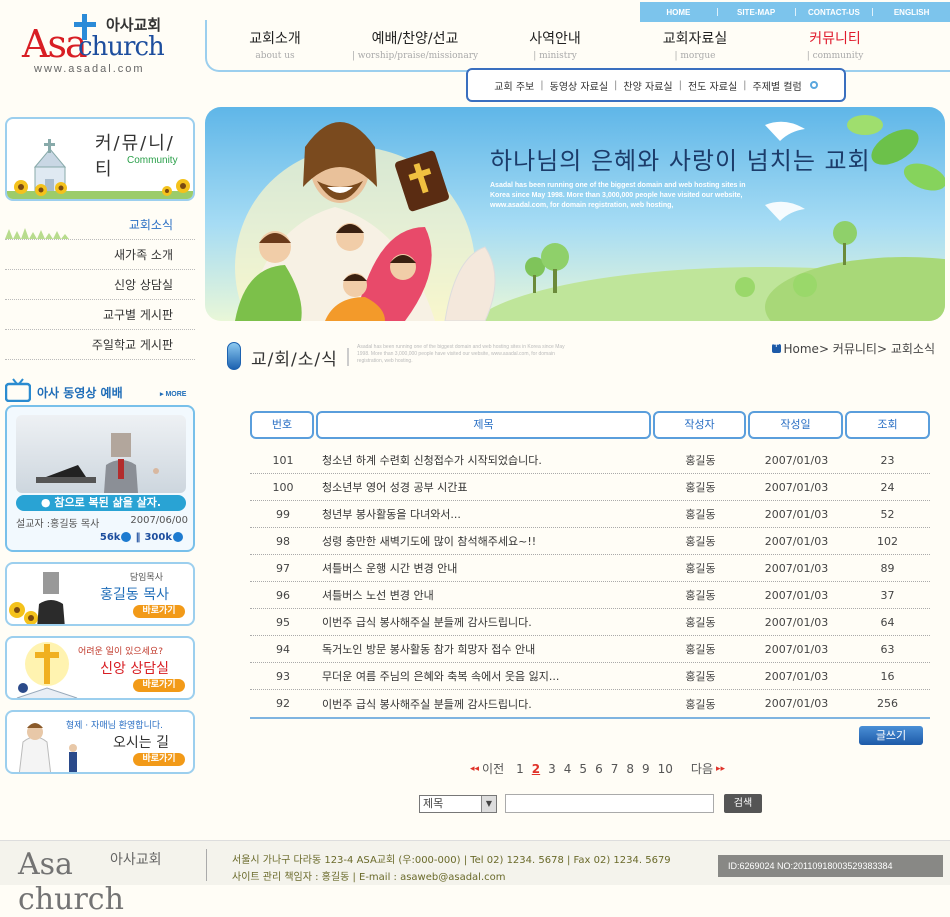  What do you see at coordinates (911, 12) in the screenshot?
I see `util-english-link: ENGLISH` at bounding box center [911, 12].